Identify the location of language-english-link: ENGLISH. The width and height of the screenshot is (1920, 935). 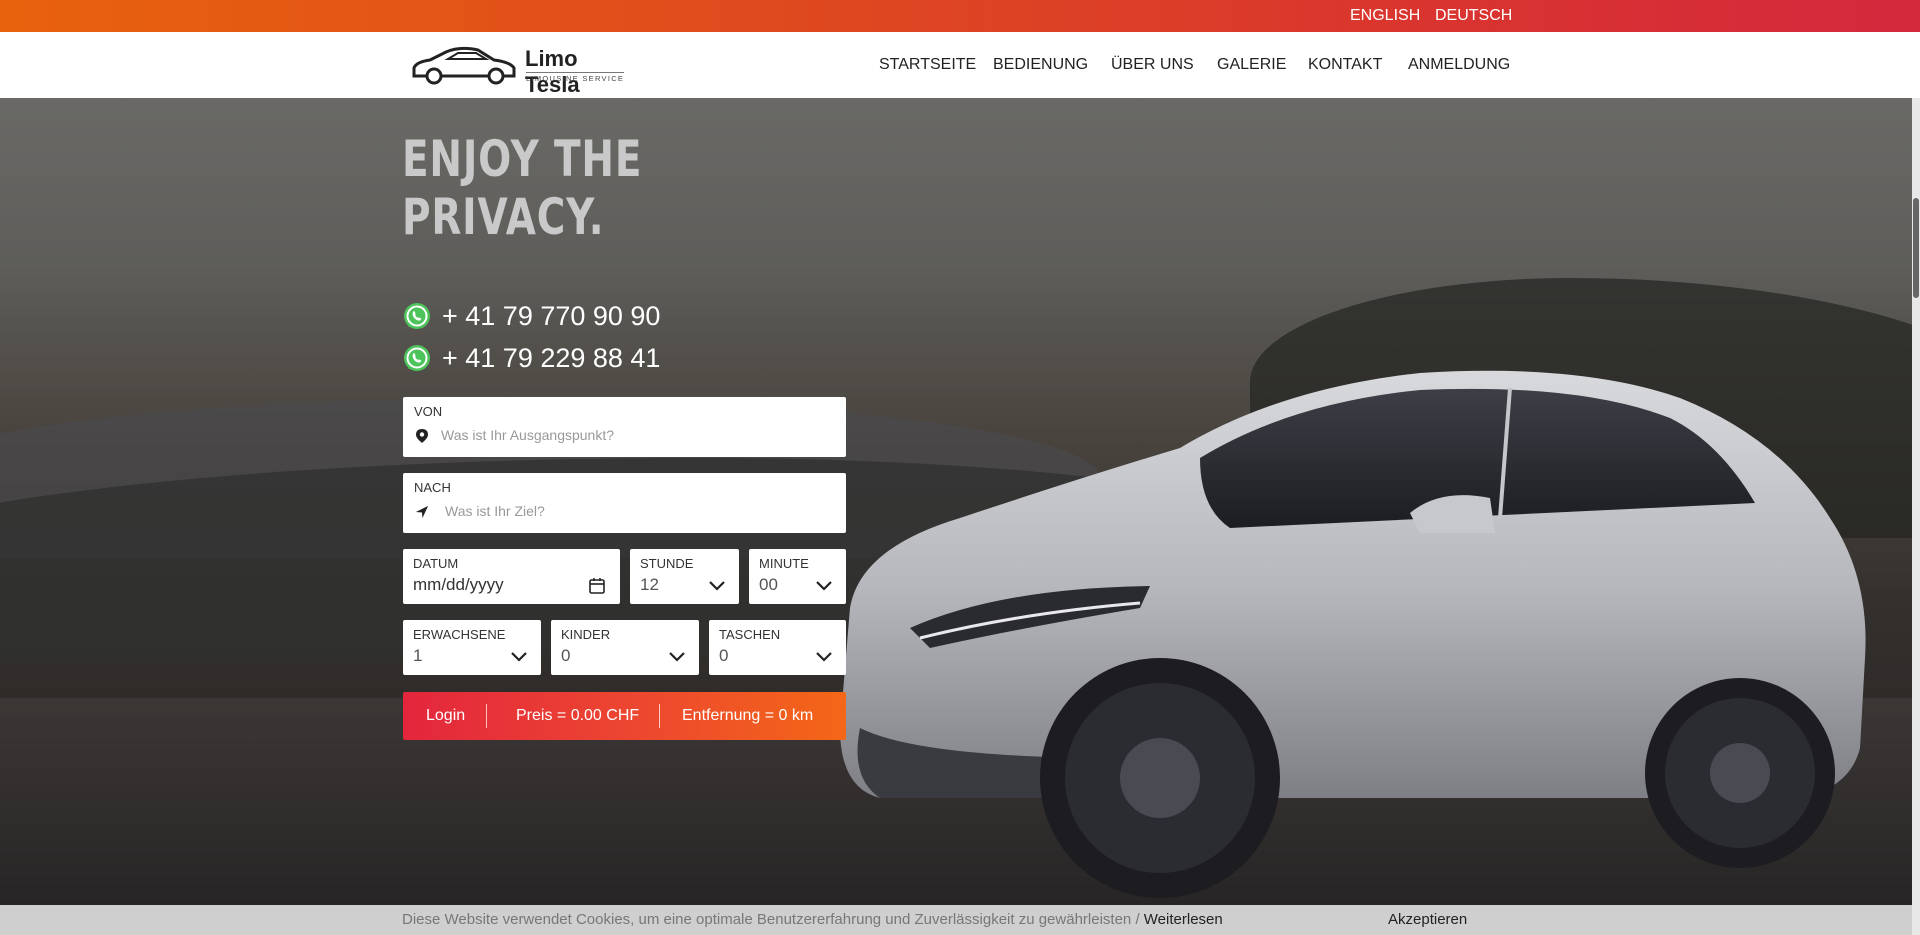
(1385, 16).